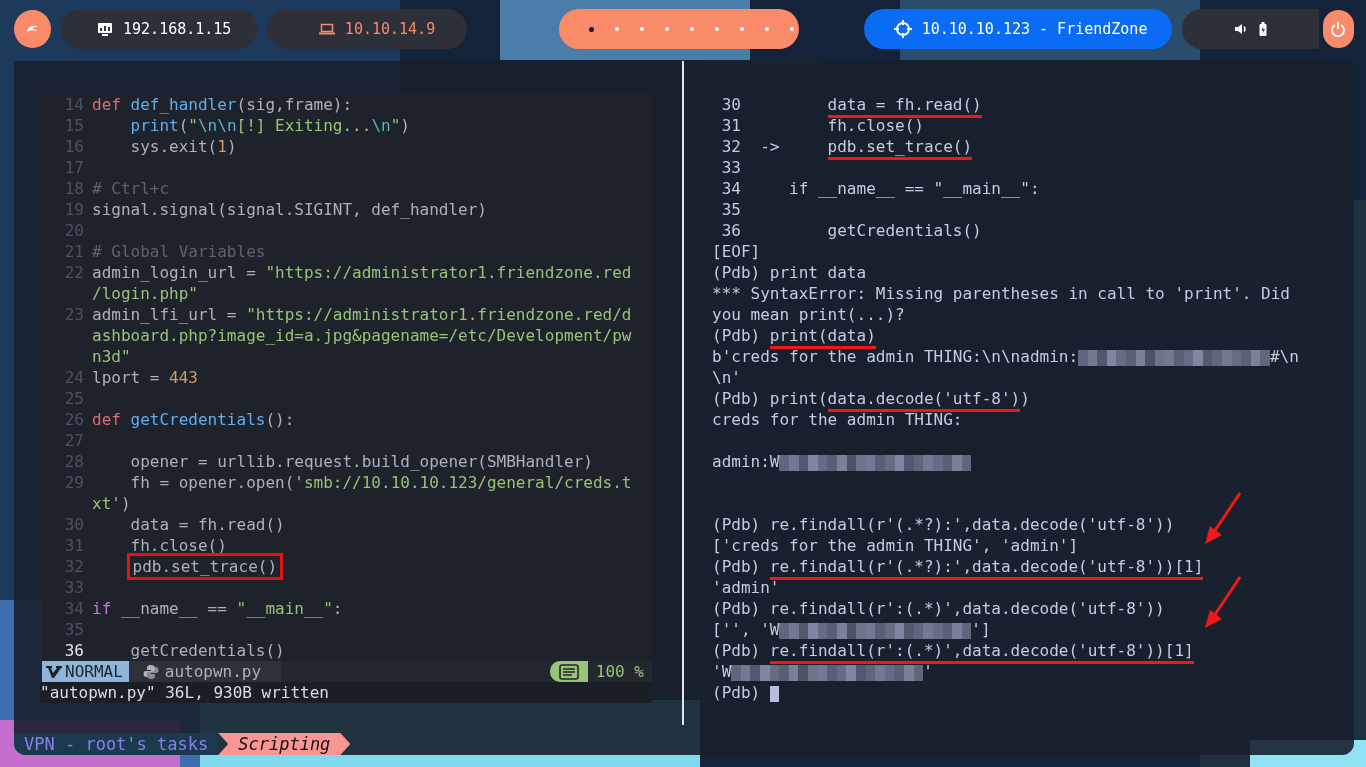 This screenshot has height=767, width=1366. Describe the element at coordinates (178, 545) in the screenshot. I see `code-line: fh.close()` at that location.